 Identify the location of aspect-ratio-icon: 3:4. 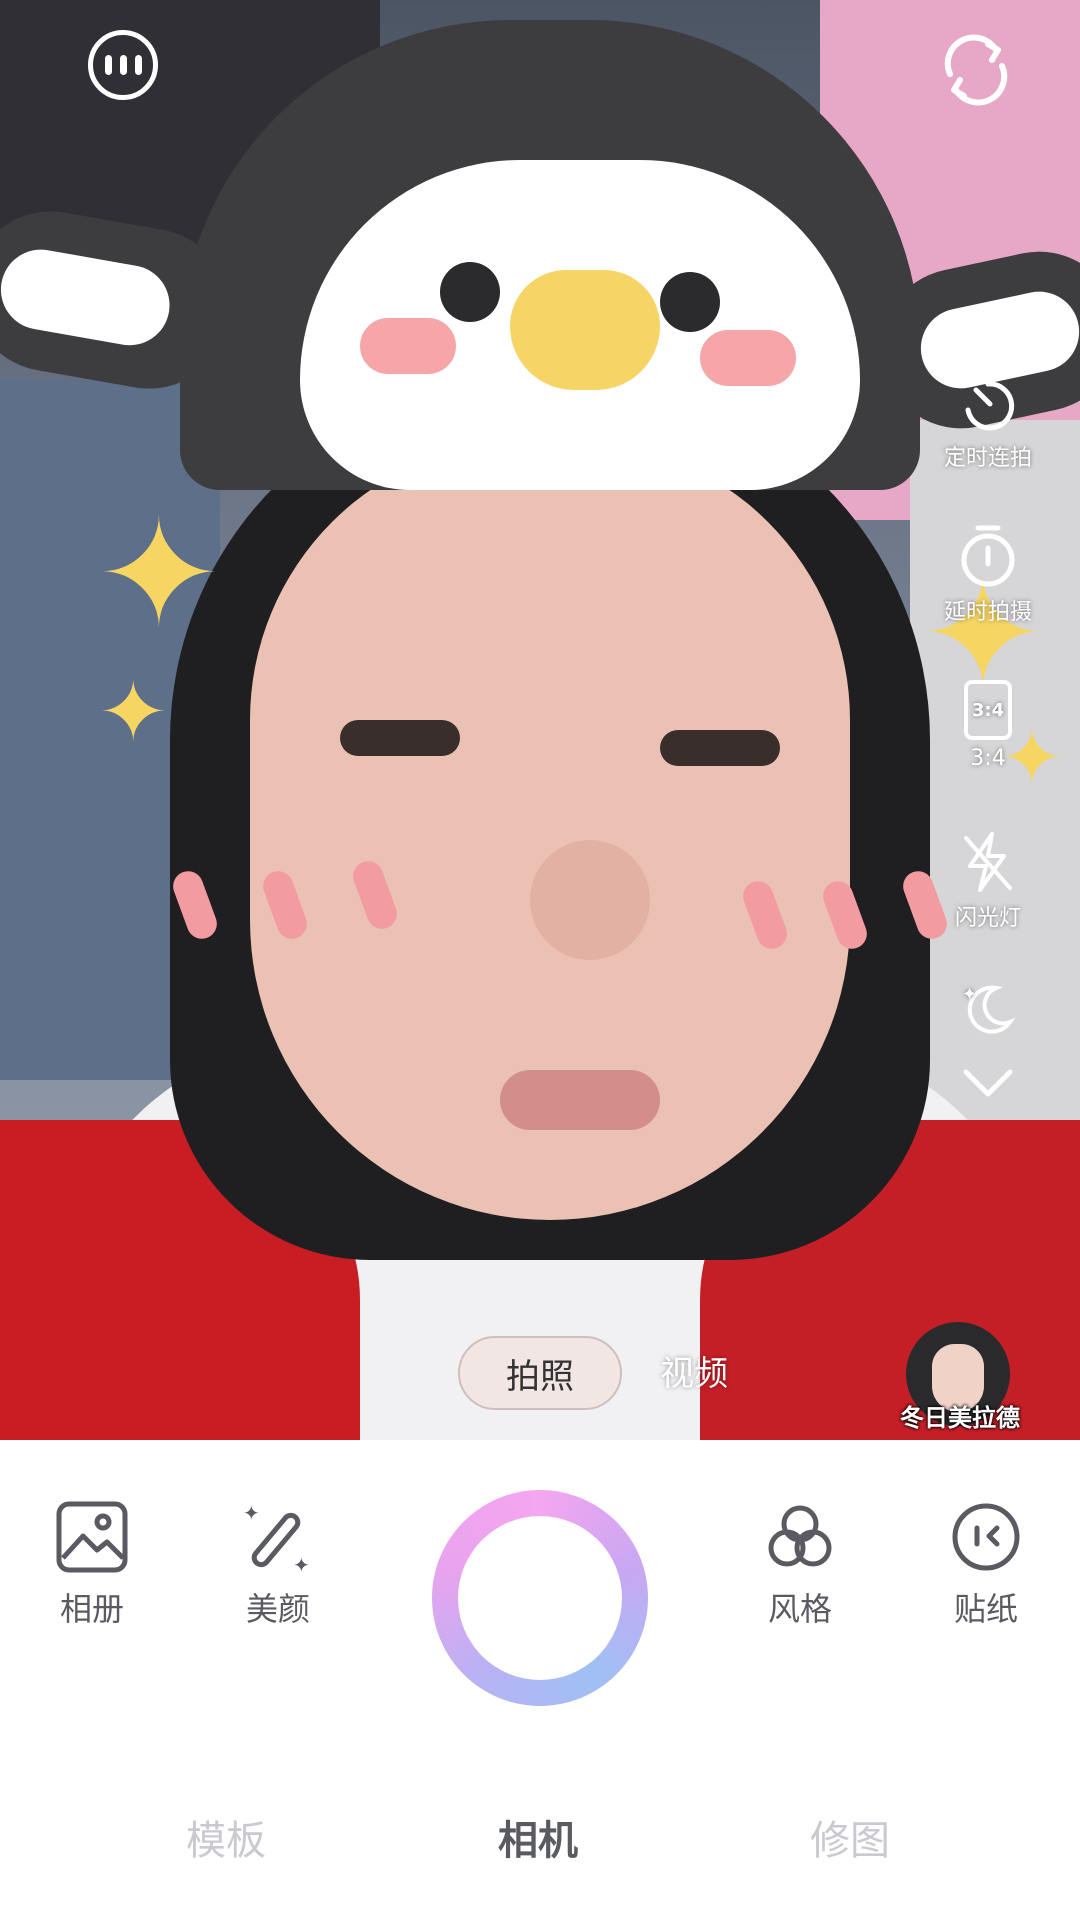
(988, 710).